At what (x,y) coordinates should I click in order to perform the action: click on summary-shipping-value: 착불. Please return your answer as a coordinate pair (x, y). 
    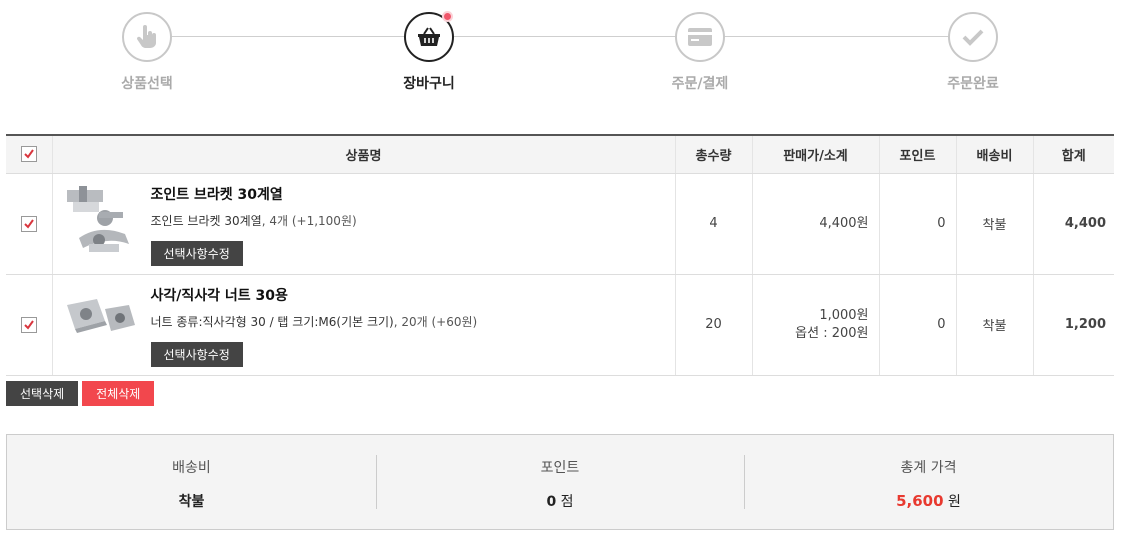
    Looking at the image, I should click on (191, 502).